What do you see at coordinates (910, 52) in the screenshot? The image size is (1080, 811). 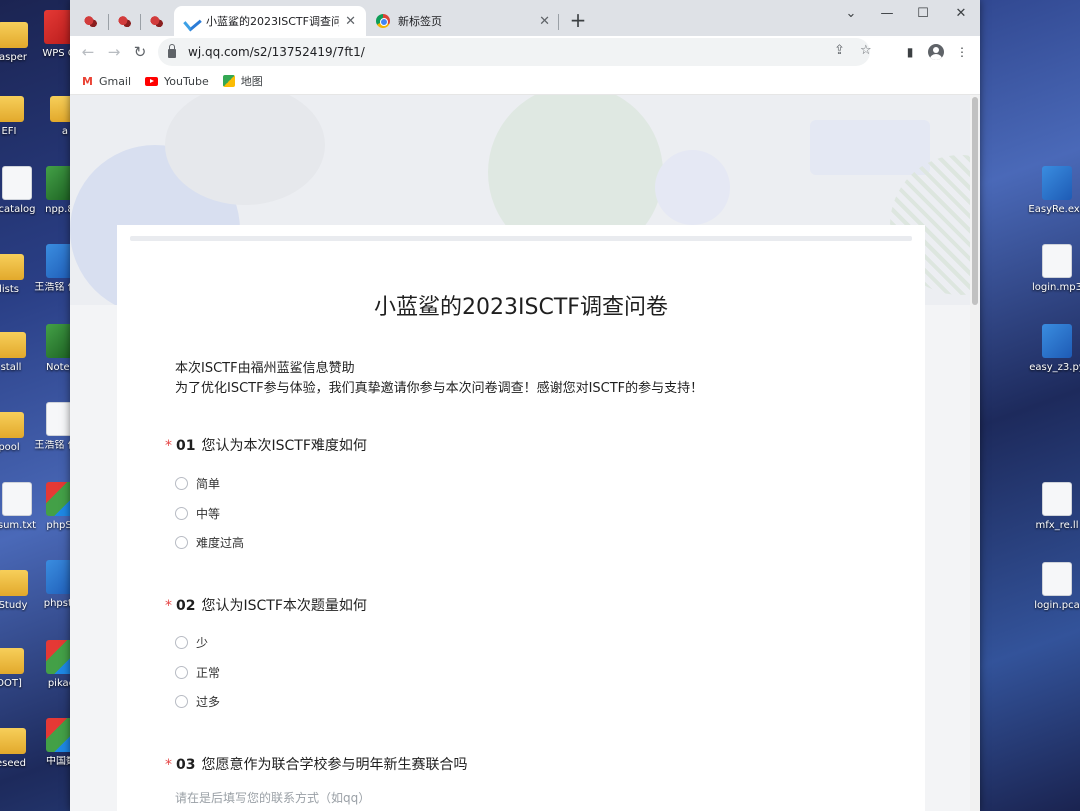 I see `side-panel-icon: ▮` at bounding box center [910, 52].